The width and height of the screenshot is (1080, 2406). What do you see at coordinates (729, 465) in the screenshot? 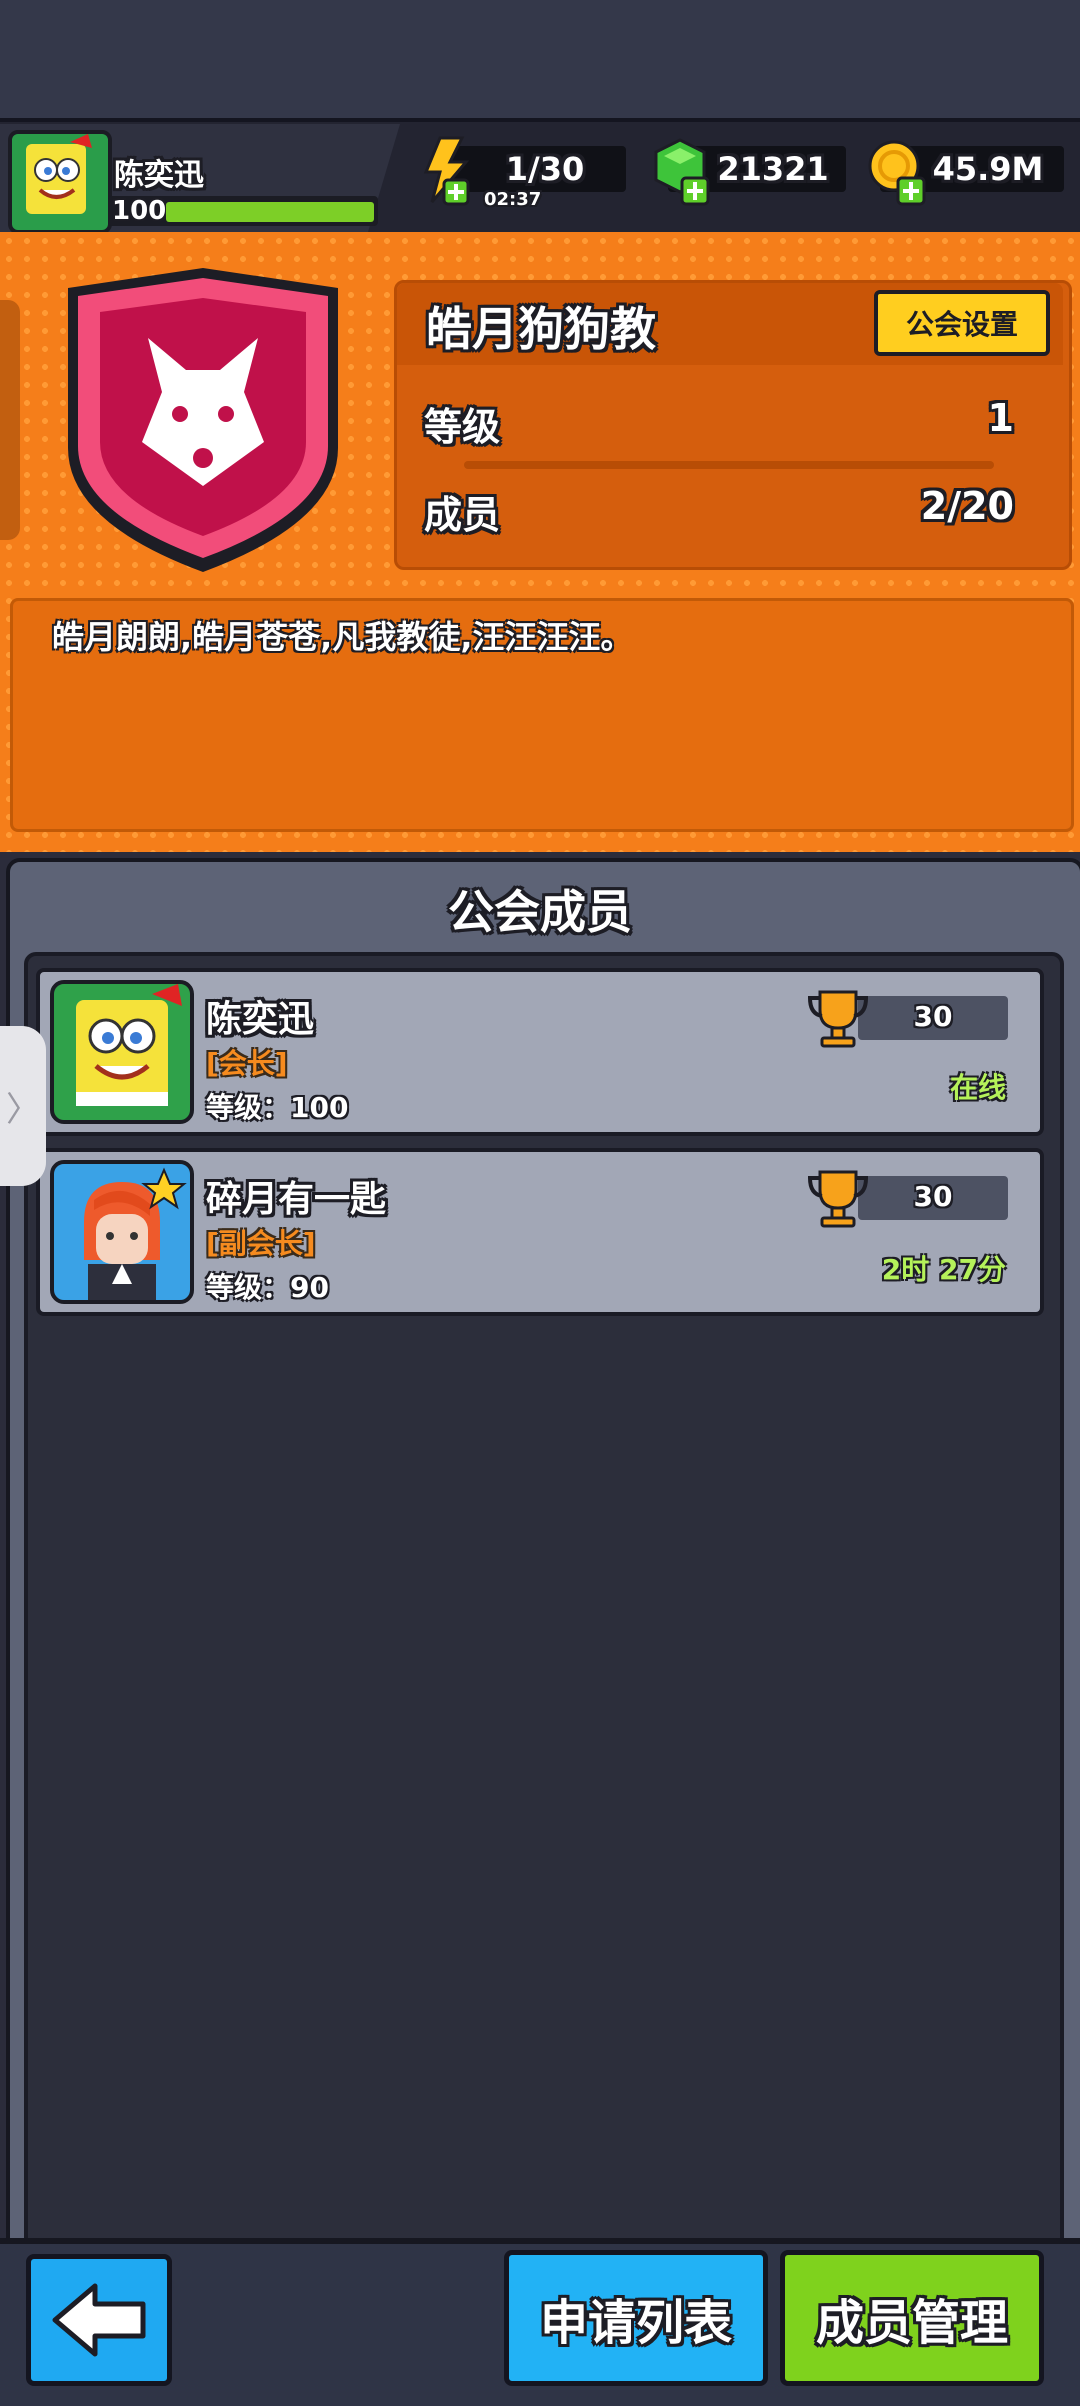
I see `guild-level-progress` at bounding box center [729, 465].